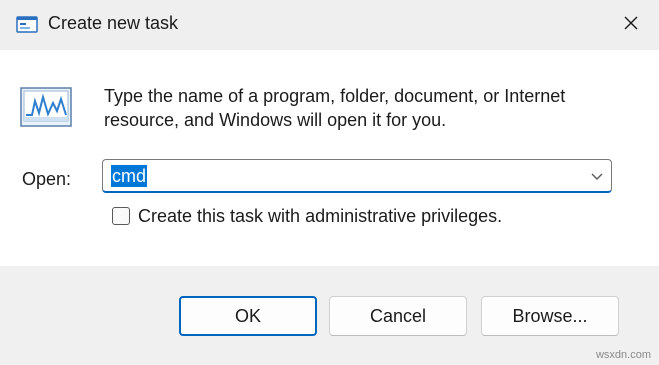  I want to click on open-label: Open:, so click(47, 179).